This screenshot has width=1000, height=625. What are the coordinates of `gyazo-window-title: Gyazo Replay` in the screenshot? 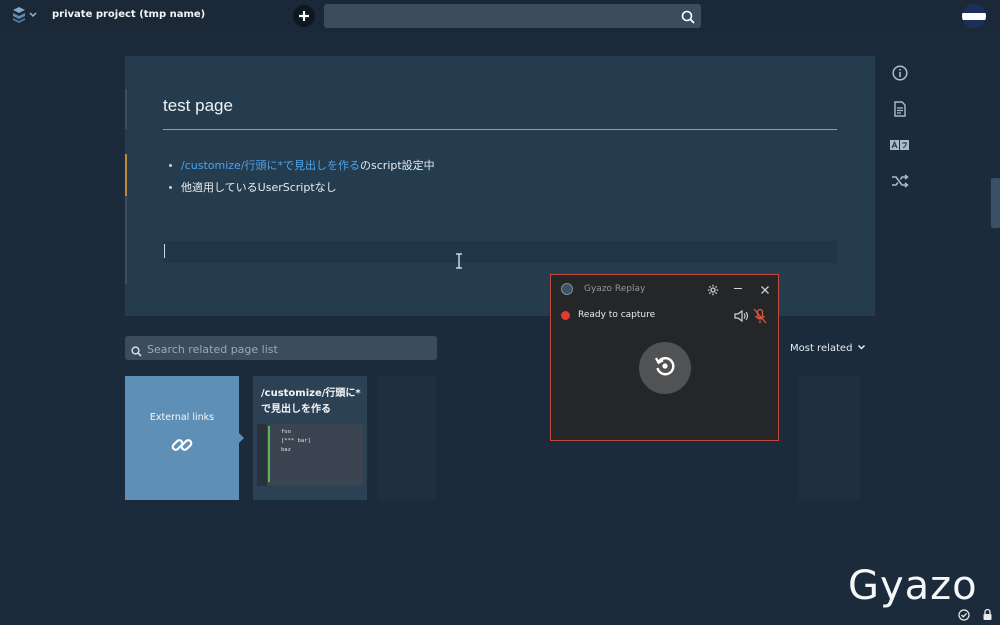 It's located at (615, 289).